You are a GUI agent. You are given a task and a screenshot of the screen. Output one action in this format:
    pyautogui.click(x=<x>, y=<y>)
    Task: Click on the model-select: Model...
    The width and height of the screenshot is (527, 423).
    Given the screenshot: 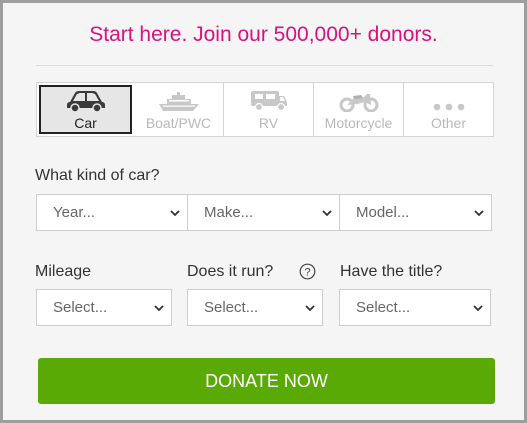 What is the action you would take?
    pyautogui.click(x=415, y=212)
    